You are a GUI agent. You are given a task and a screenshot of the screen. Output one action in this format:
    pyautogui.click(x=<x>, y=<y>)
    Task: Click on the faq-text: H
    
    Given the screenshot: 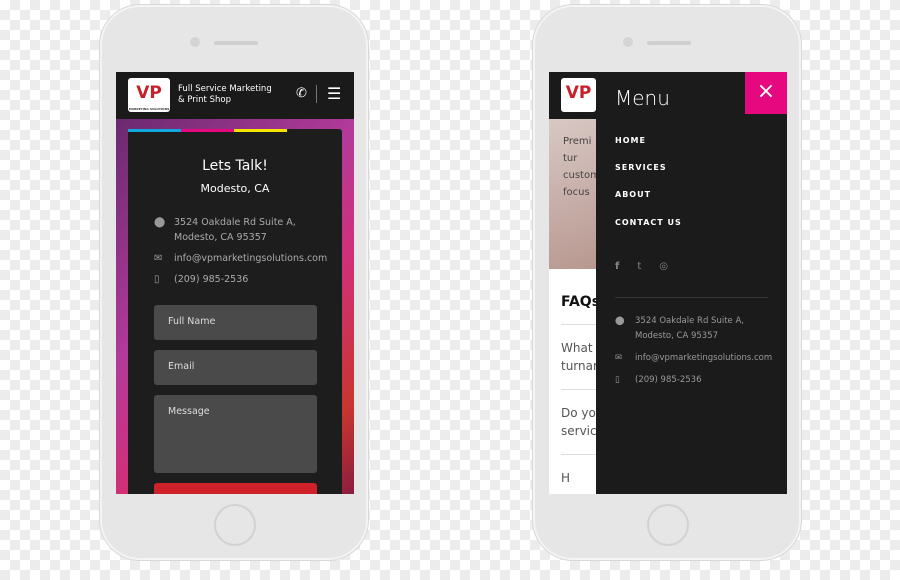 What is the action you would take?
    pyautogui.click(x=566, y=478)
    